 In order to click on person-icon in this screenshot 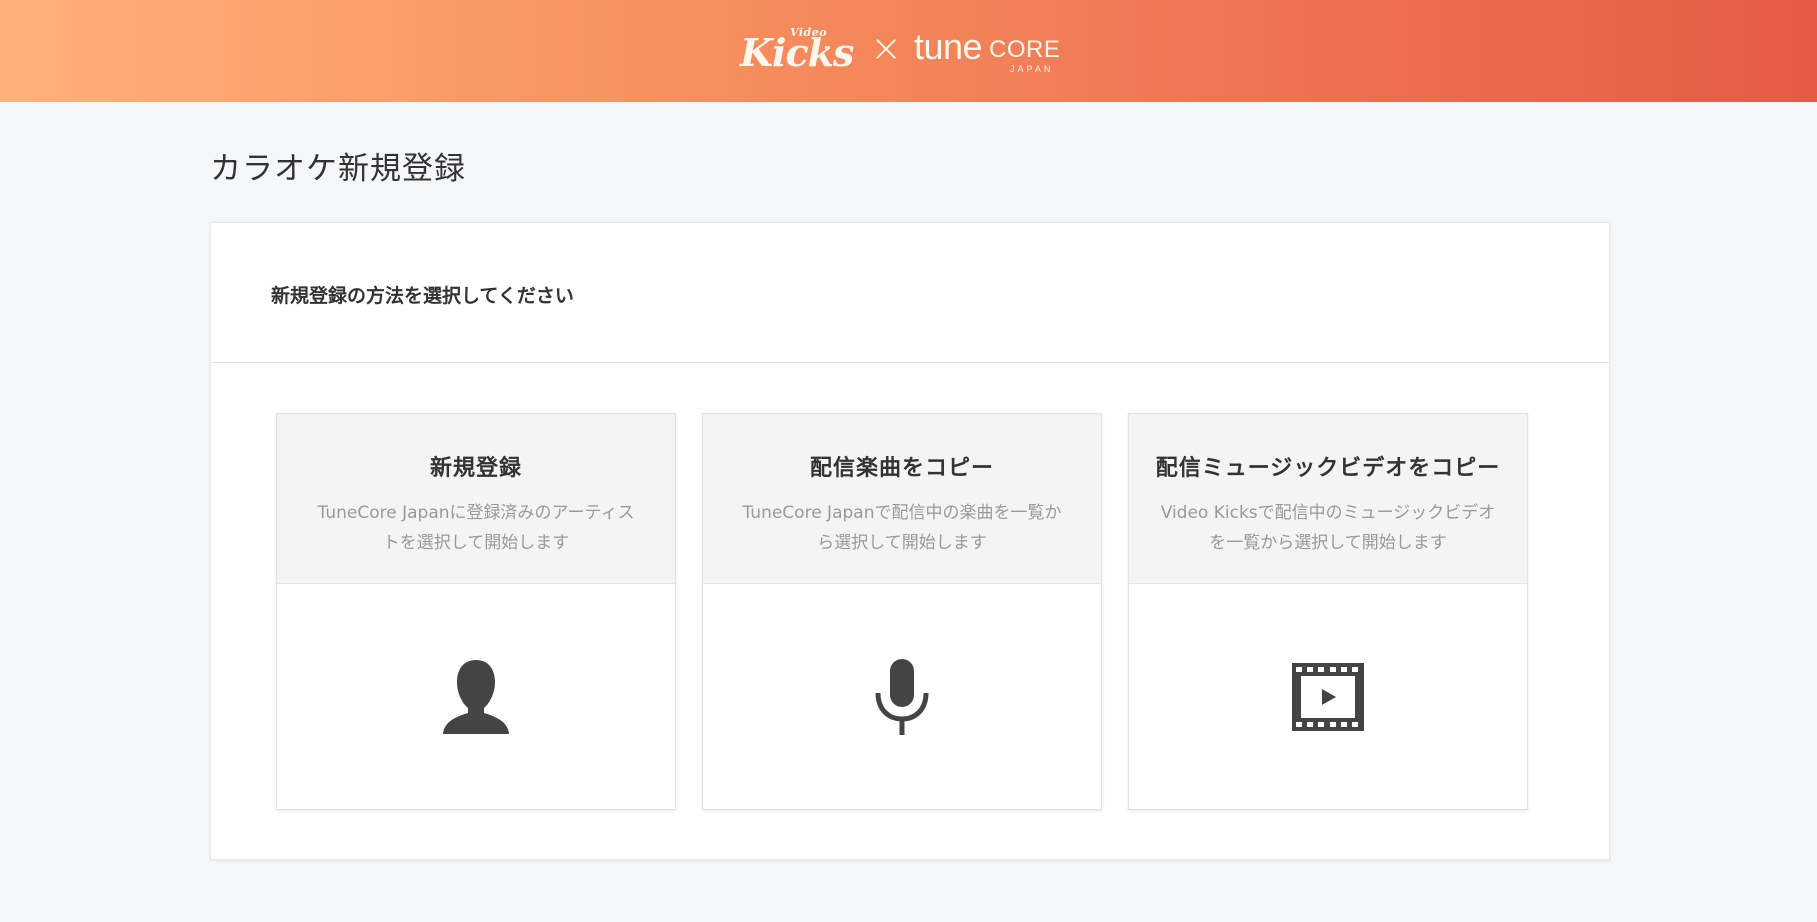, I will do `click(476, 697)`.